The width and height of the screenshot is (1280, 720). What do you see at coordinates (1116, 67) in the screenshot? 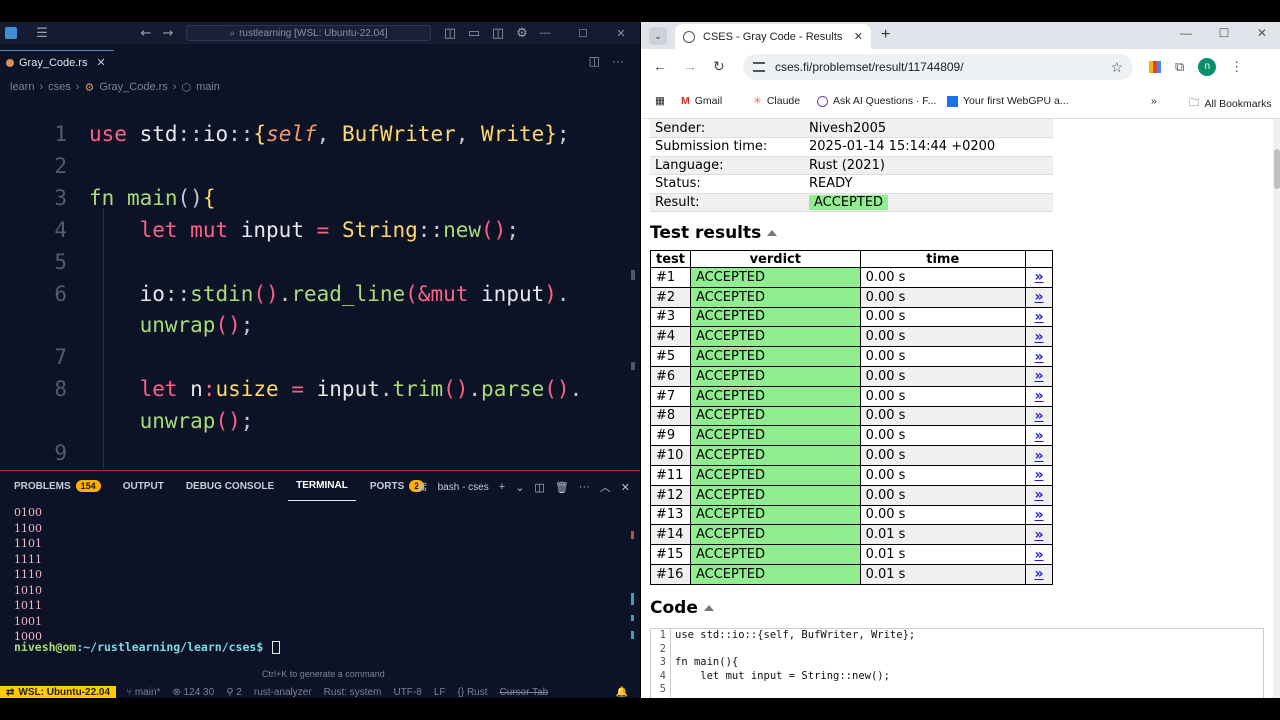
I see `bookmark-star-icon: ☆` at bounding box center [1116, 67].